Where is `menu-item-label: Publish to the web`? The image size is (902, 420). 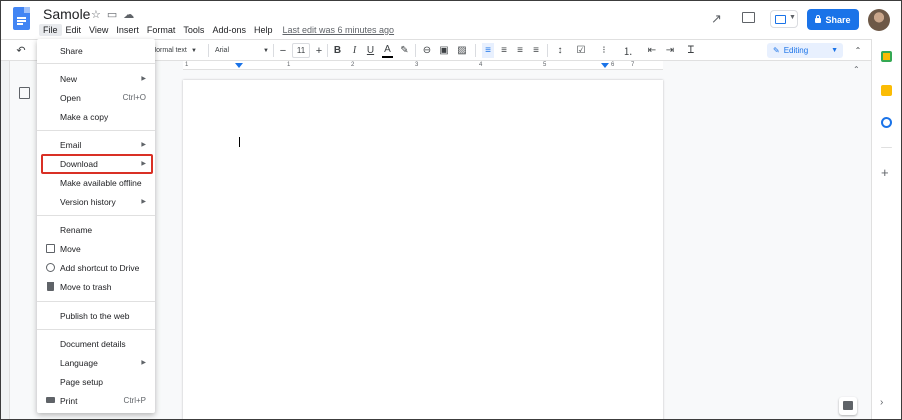
menu-item-label: Publish to the web is located at coordinates (95, 315).